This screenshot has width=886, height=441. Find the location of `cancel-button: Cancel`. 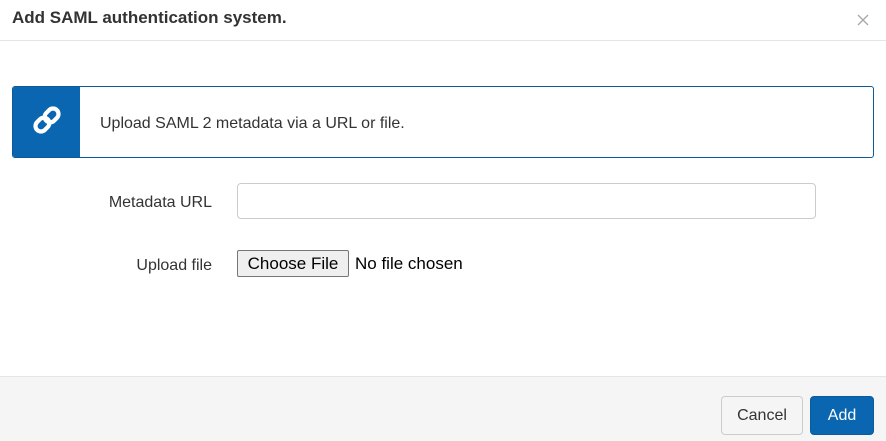

cancel-button: Cancel is located at coordinates (762, 415).